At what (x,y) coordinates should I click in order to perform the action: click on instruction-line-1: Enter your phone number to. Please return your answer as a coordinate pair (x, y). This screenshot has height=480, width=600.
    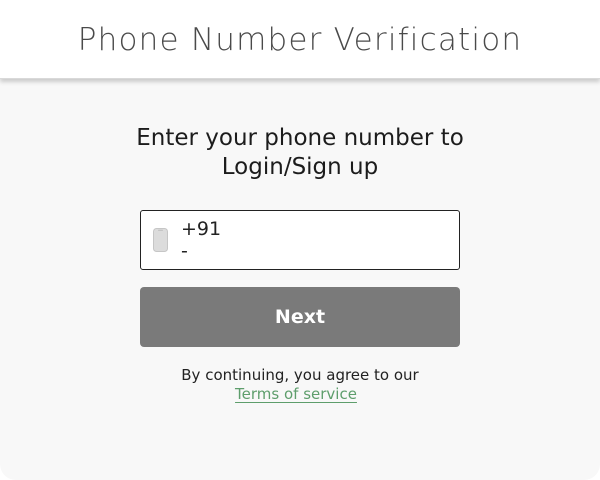
    Looking at the image, I should click on (300, 138).